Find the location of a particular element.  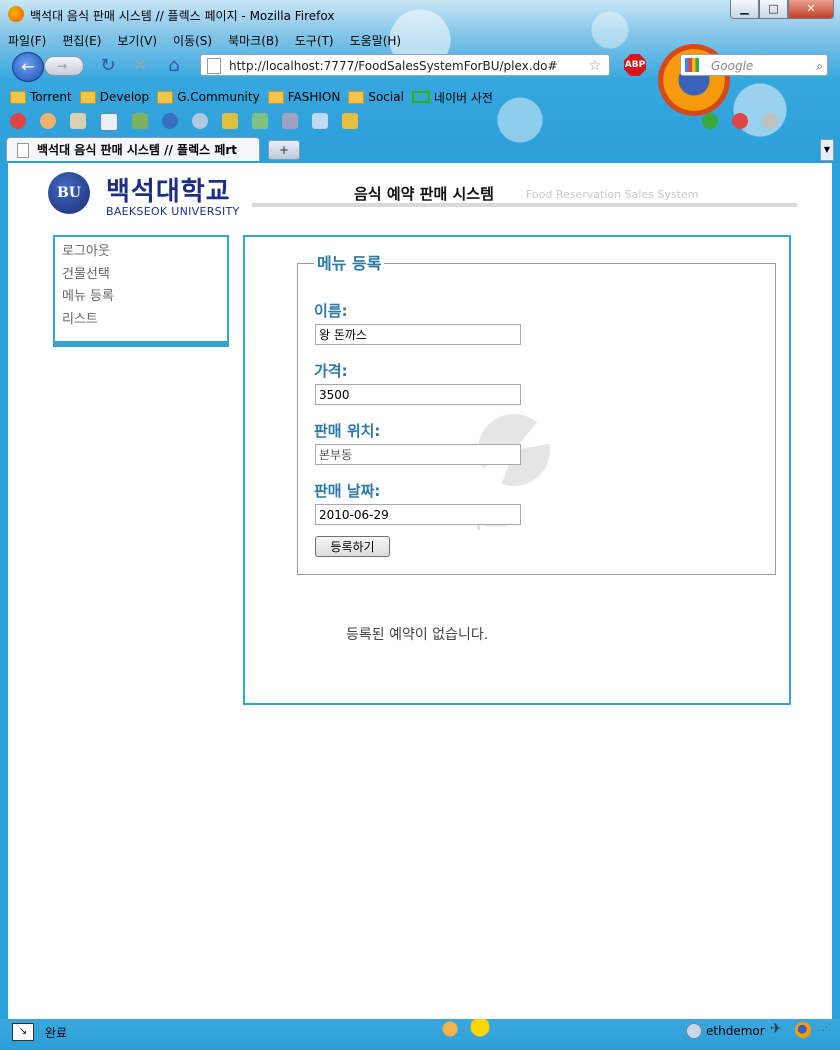

register-button: 등록하기 is located at coordinates (352, 546).